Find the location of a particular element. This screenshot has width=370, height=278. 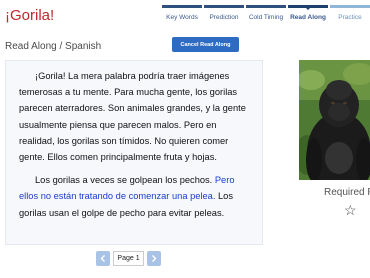

chevron-right-icon is located at coordinates (154, 258).